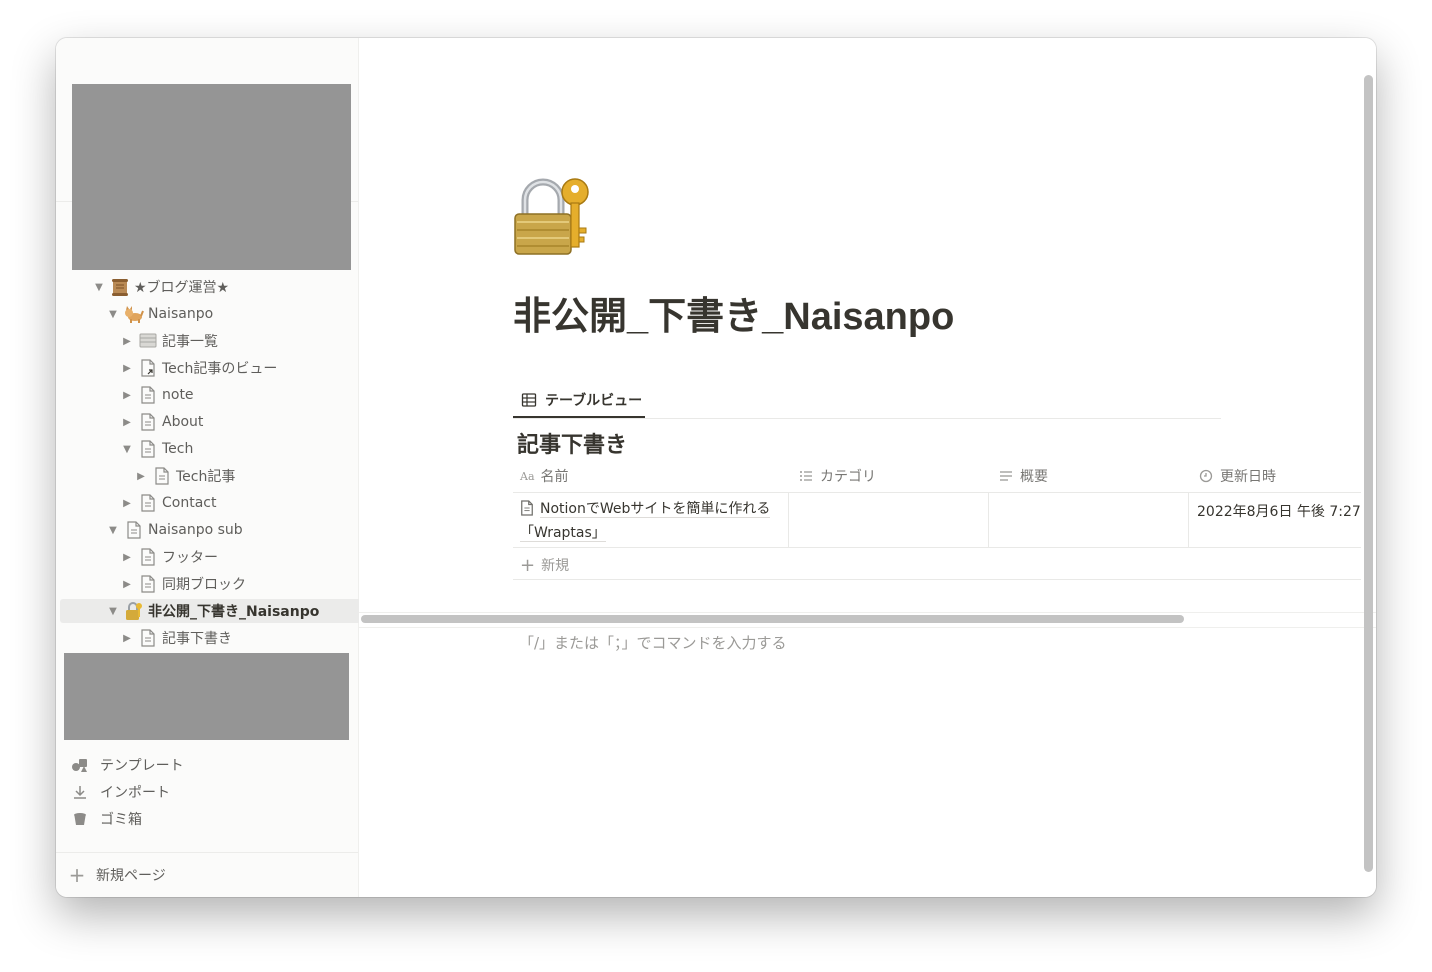 This screenshot has height=972, width=1432. What do you see at coordinates (229, 341) in the screenshot?
I see `sidebar-item-article-list: ▶ 記事一覧` at bounding box center [229, 341].